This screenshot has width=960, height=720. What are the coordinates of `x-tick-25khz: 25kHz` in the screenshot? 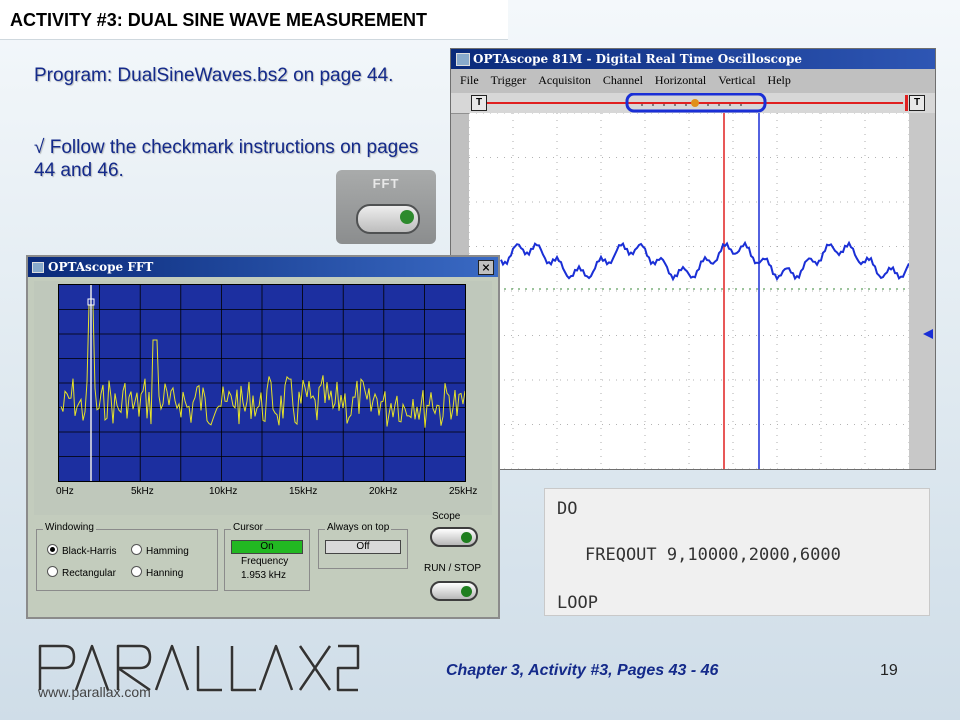 It's located at (463, 491).